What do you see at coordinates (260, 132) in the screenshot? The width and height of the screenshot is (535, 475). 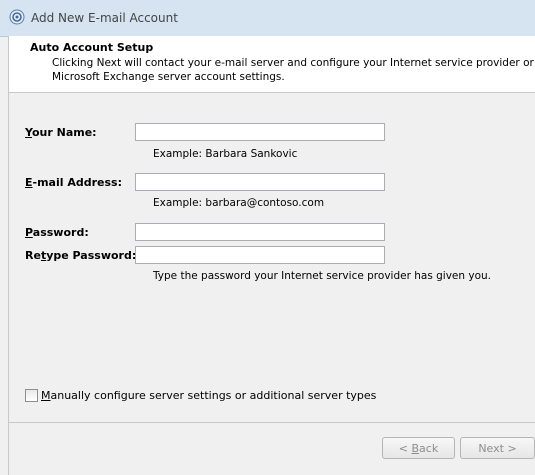 I see `your-name-input` at bounding box center [260, 132].